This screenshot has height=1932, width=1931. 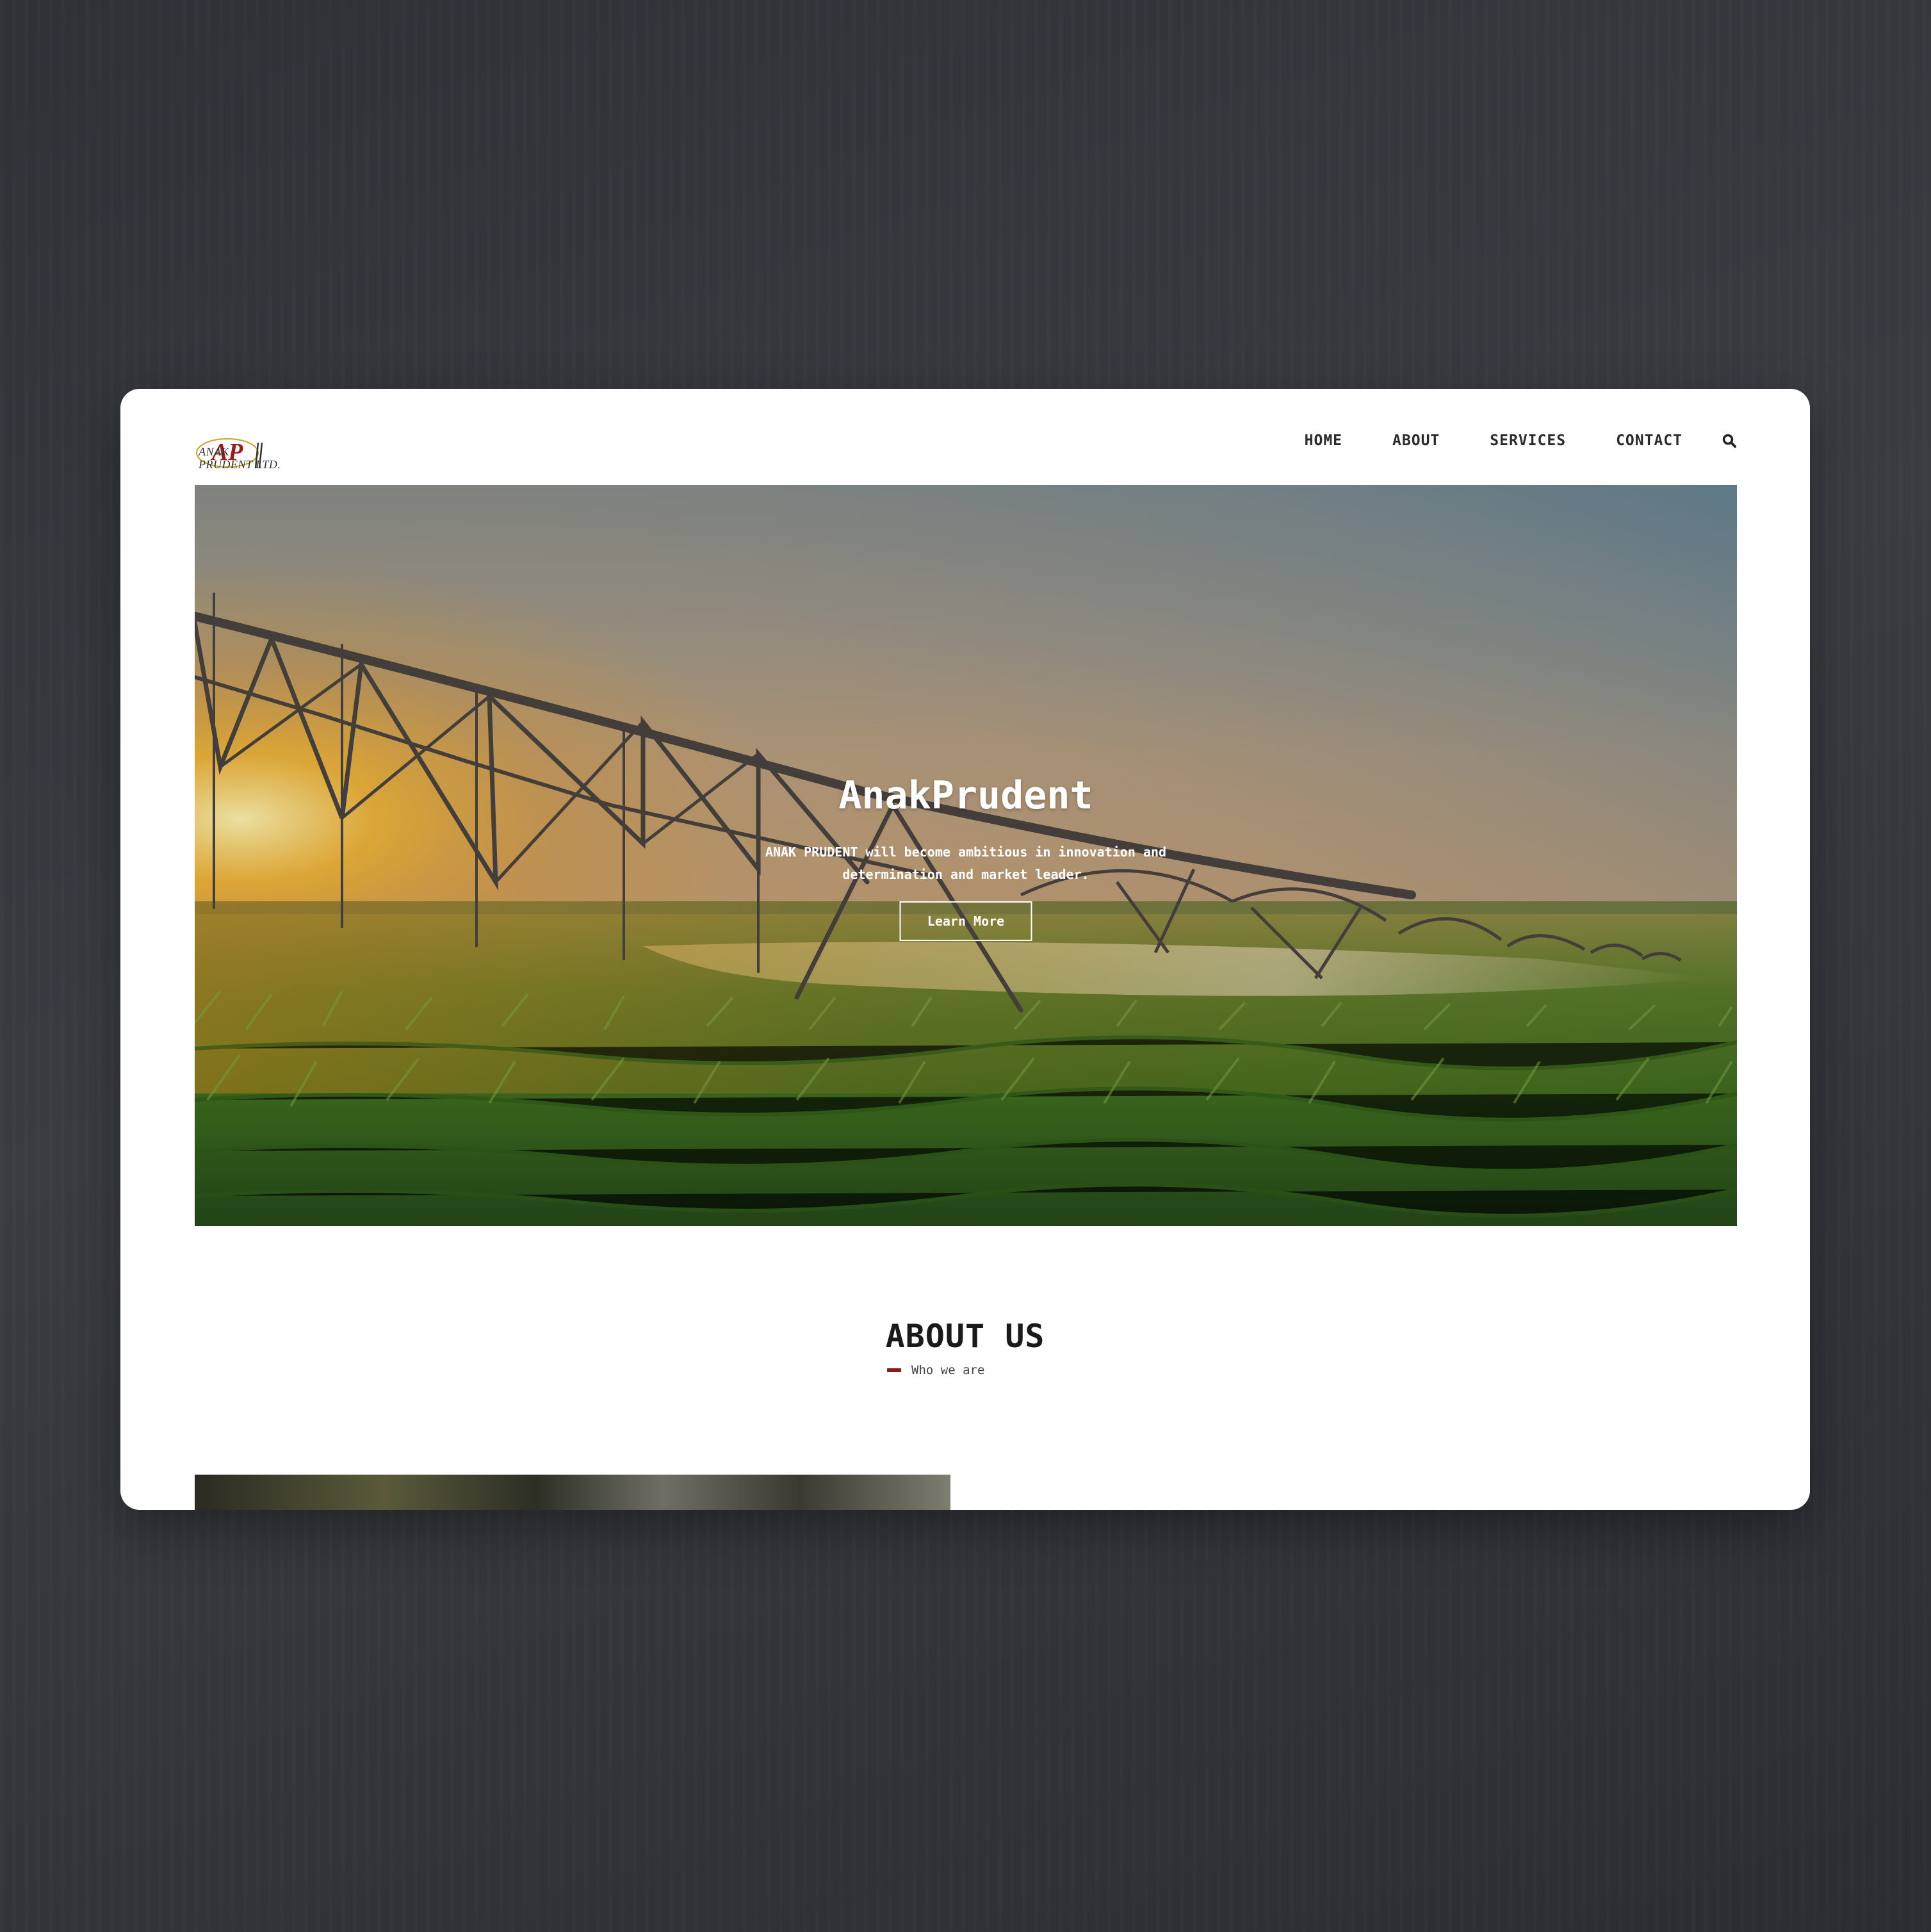 I want to click on search-icon, so click(x=1729, y=441).